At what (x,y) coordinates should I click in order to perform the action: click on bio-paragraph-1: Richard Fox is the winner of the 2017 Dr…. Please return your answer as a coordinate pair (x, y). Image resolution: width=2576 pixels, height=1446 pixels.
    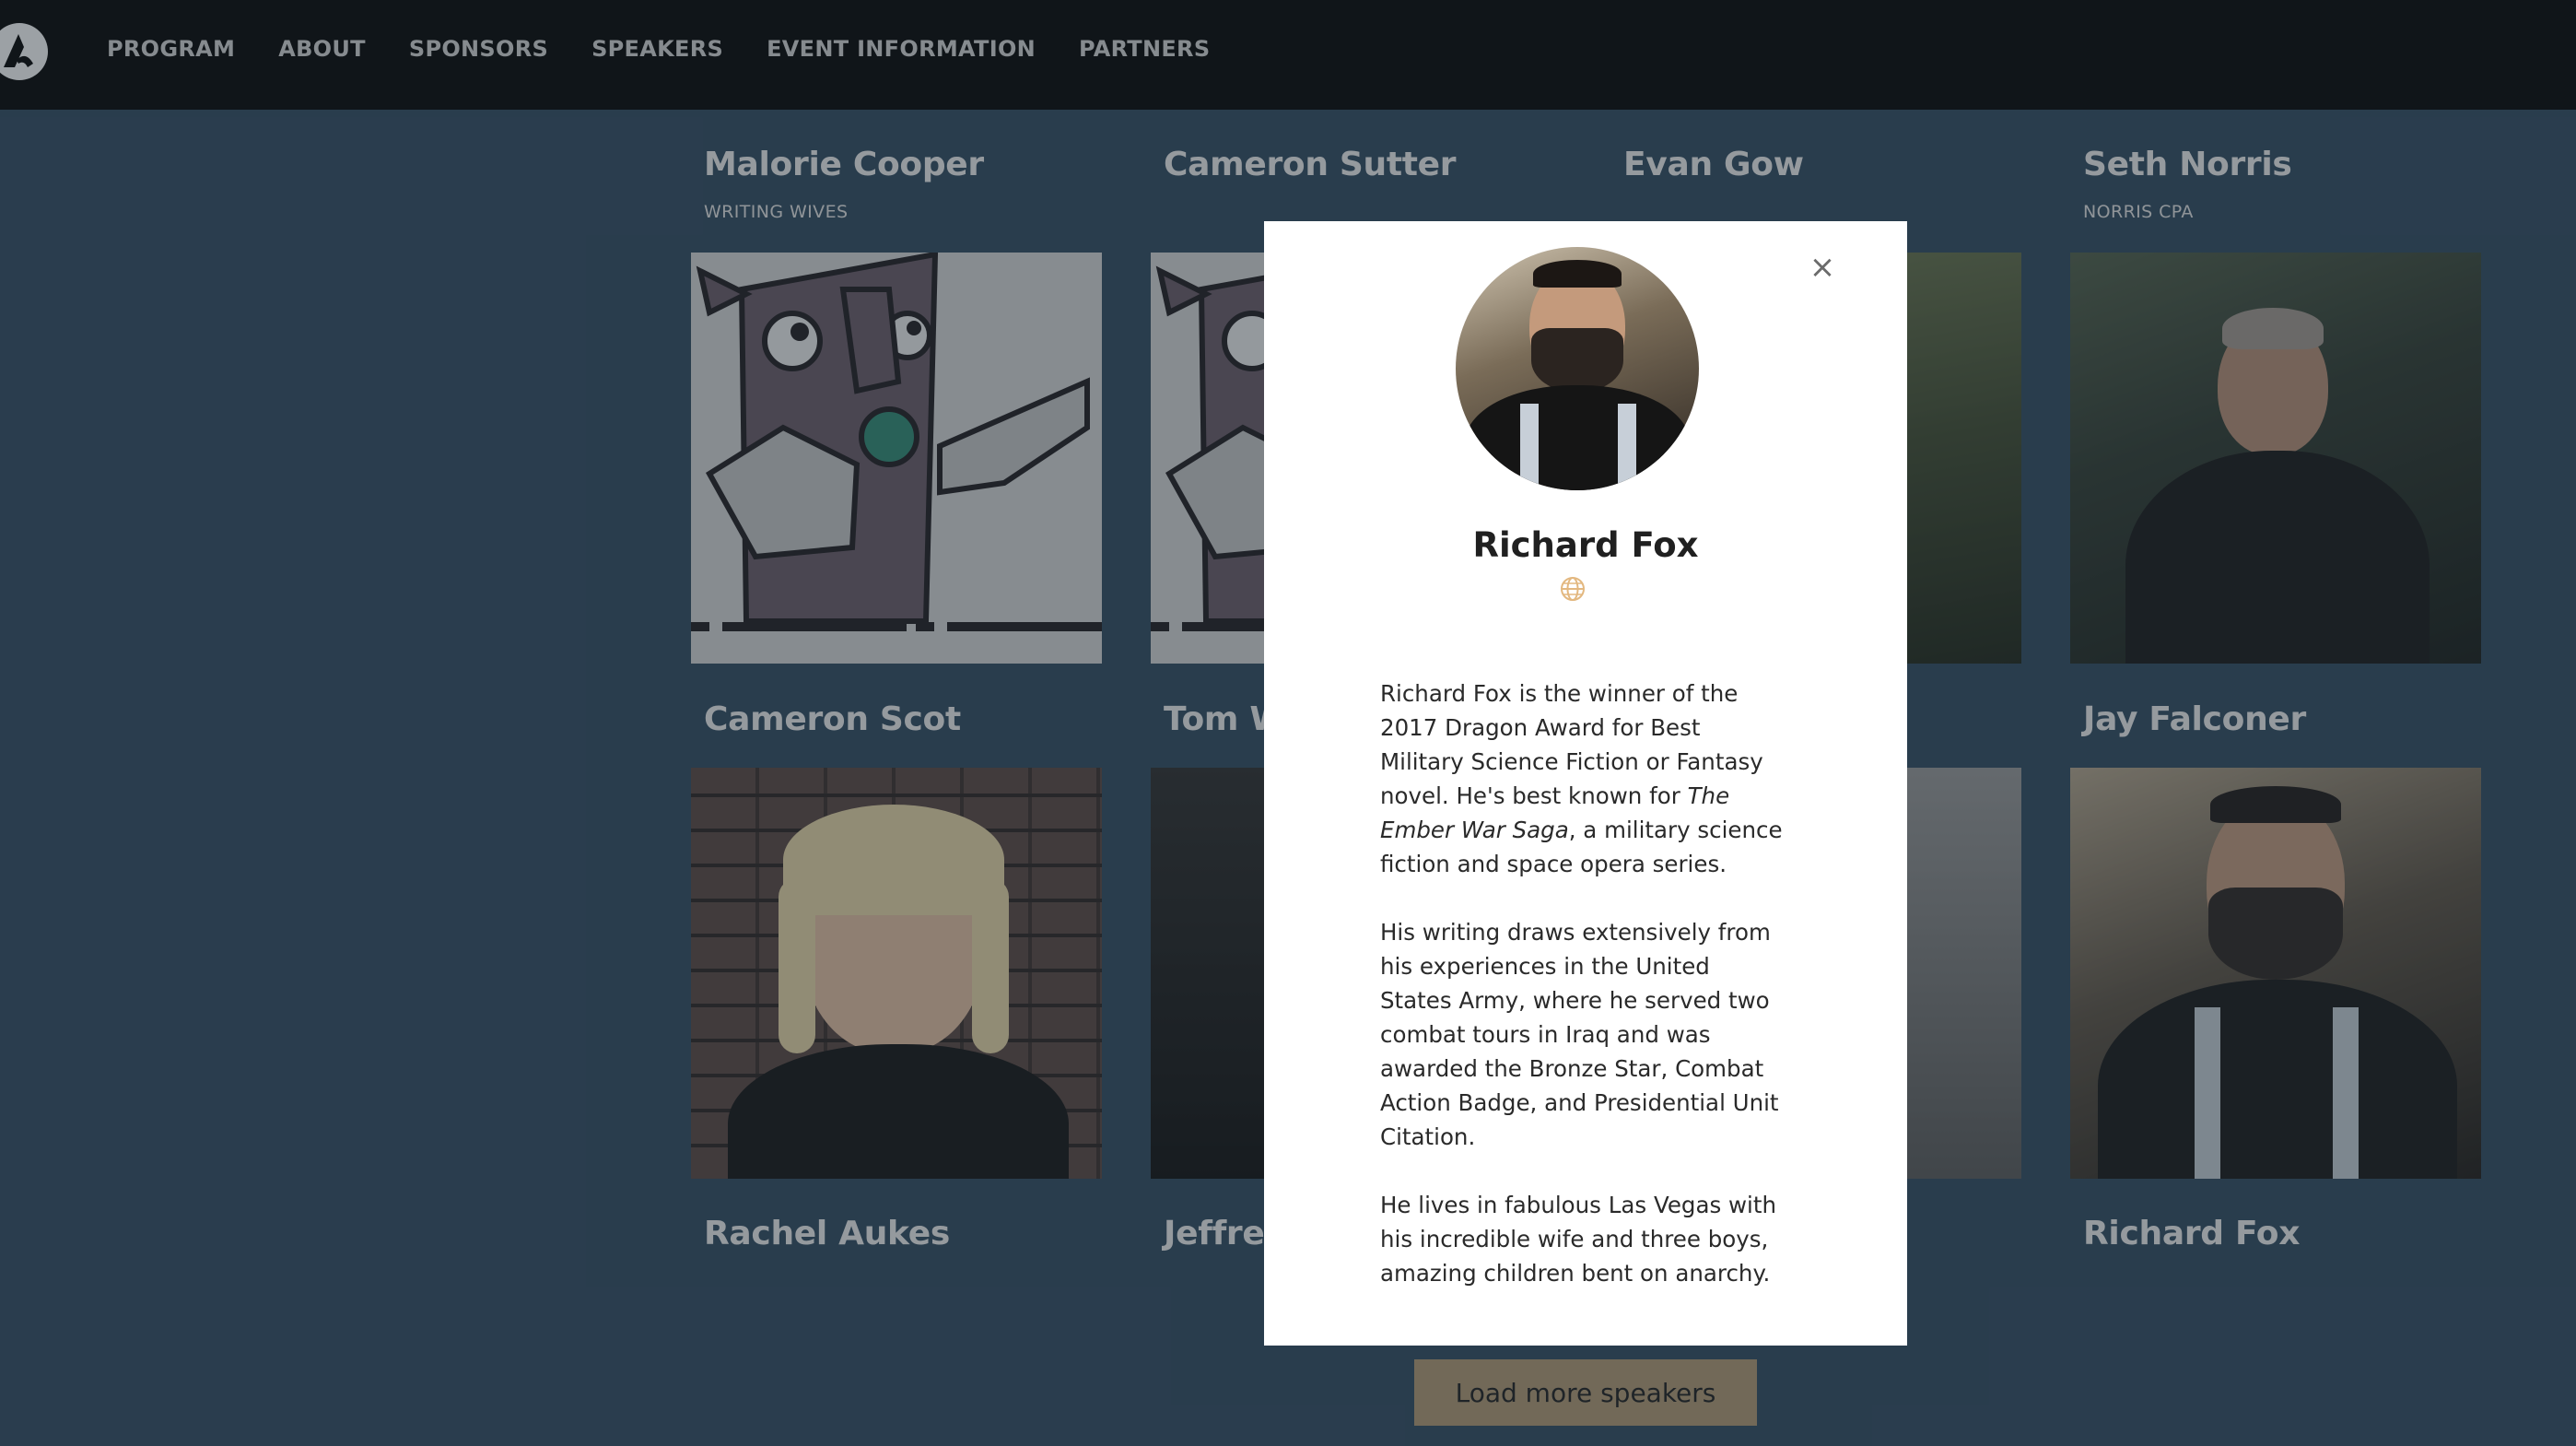
    Looking at the image, I should click on (1581, 778).